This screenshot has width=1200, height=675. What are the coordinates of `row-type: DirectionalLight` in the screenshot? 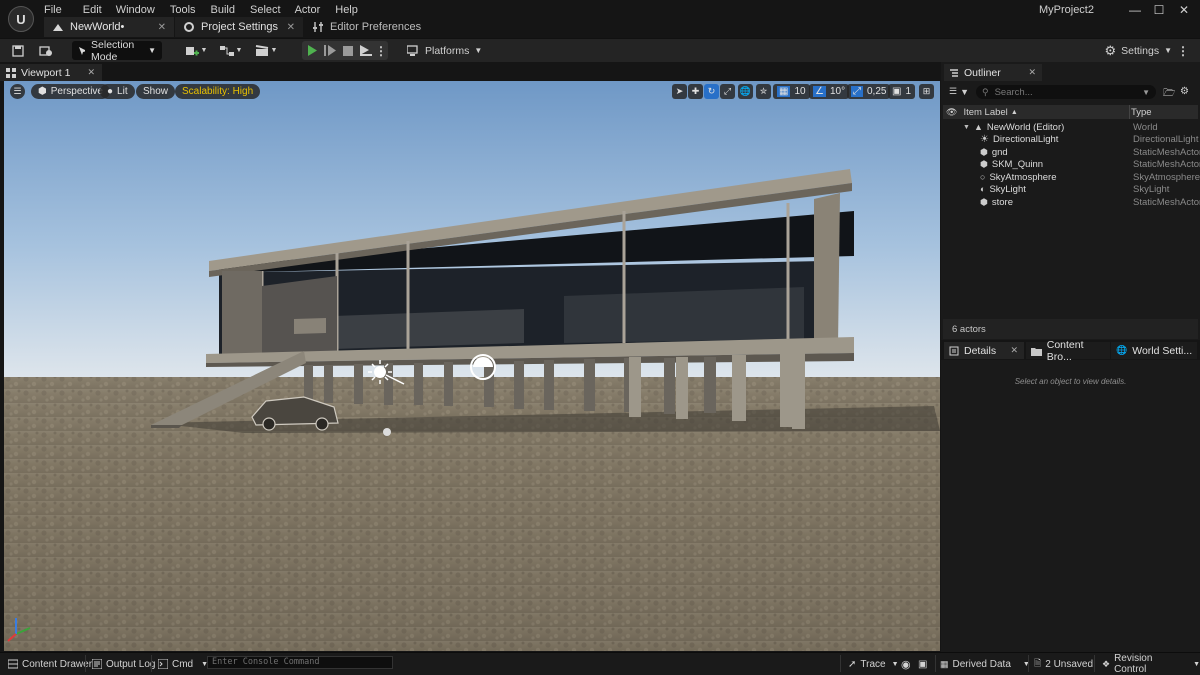 It's located at (1166, 139).